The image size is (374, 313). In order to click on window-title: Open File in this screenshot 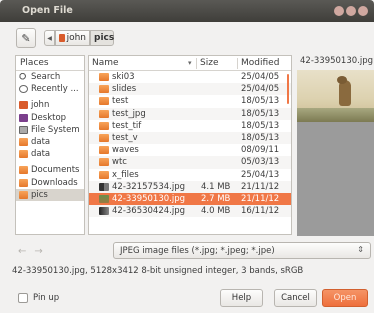, I will do `click(47, 10)`.